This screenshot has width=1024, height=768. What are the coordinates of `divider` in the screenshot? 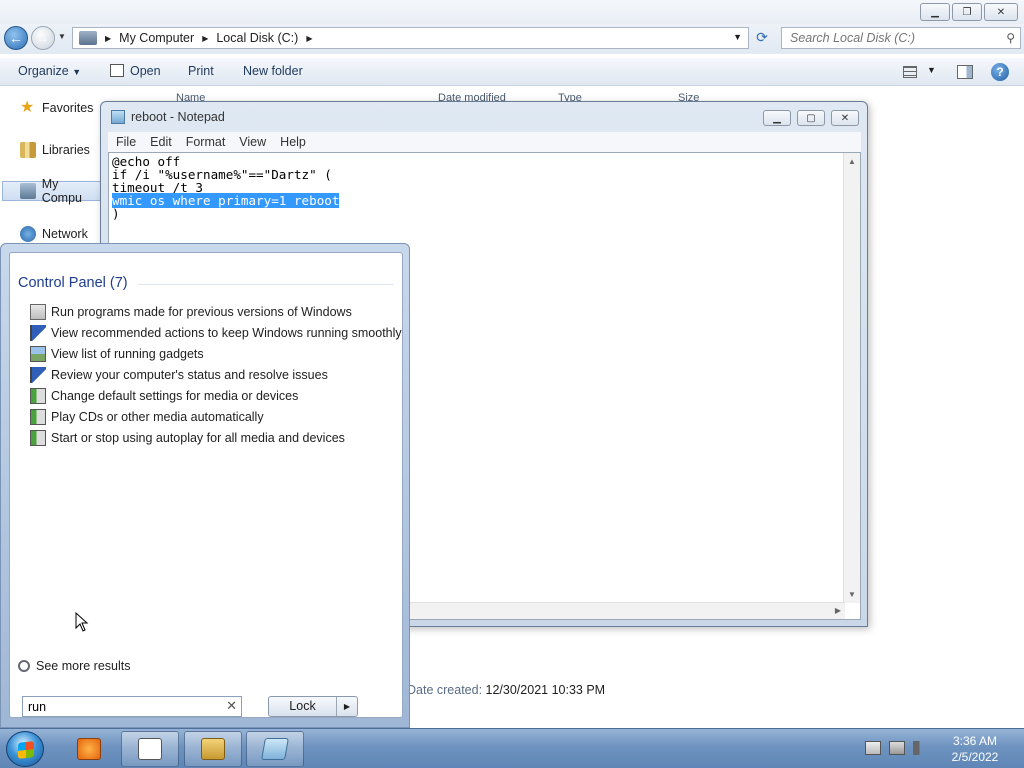 It's located at (266, 284).